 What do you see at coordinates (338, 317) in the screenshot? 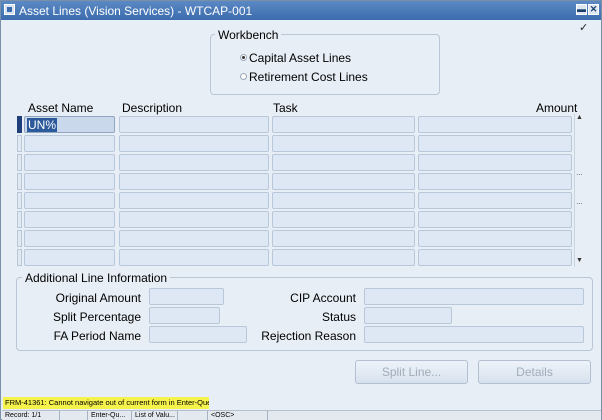
I see `status-label: Status` at bounding box center [338, 317].